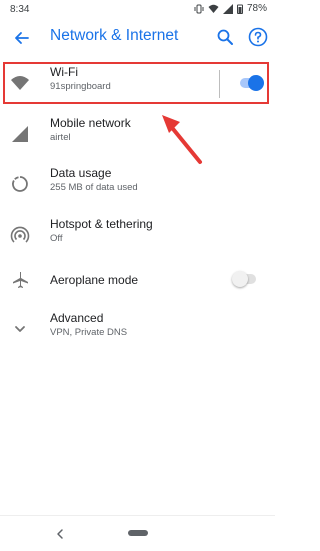 This screenshot has width=320, height=551. Describe the element at coordinates (77, 318) in the screenshot. I see `advanced-label: Advanced` at that location.